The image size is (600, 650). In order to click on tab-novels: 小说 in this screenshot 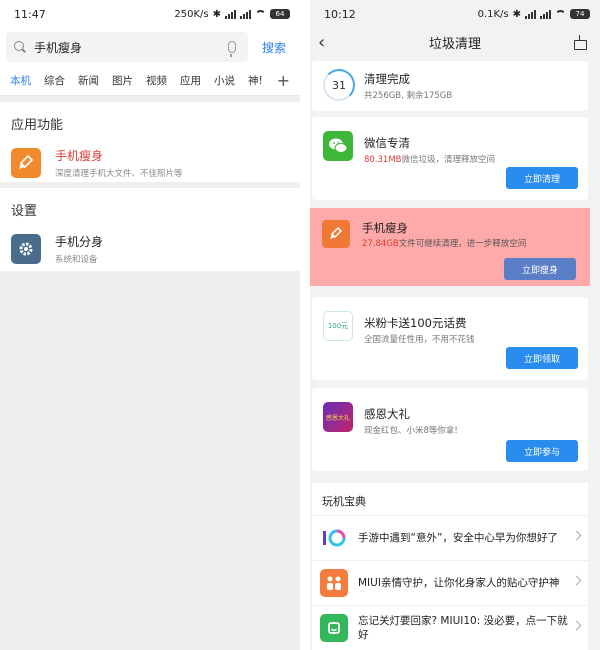, I will do `click(224, 80)`.